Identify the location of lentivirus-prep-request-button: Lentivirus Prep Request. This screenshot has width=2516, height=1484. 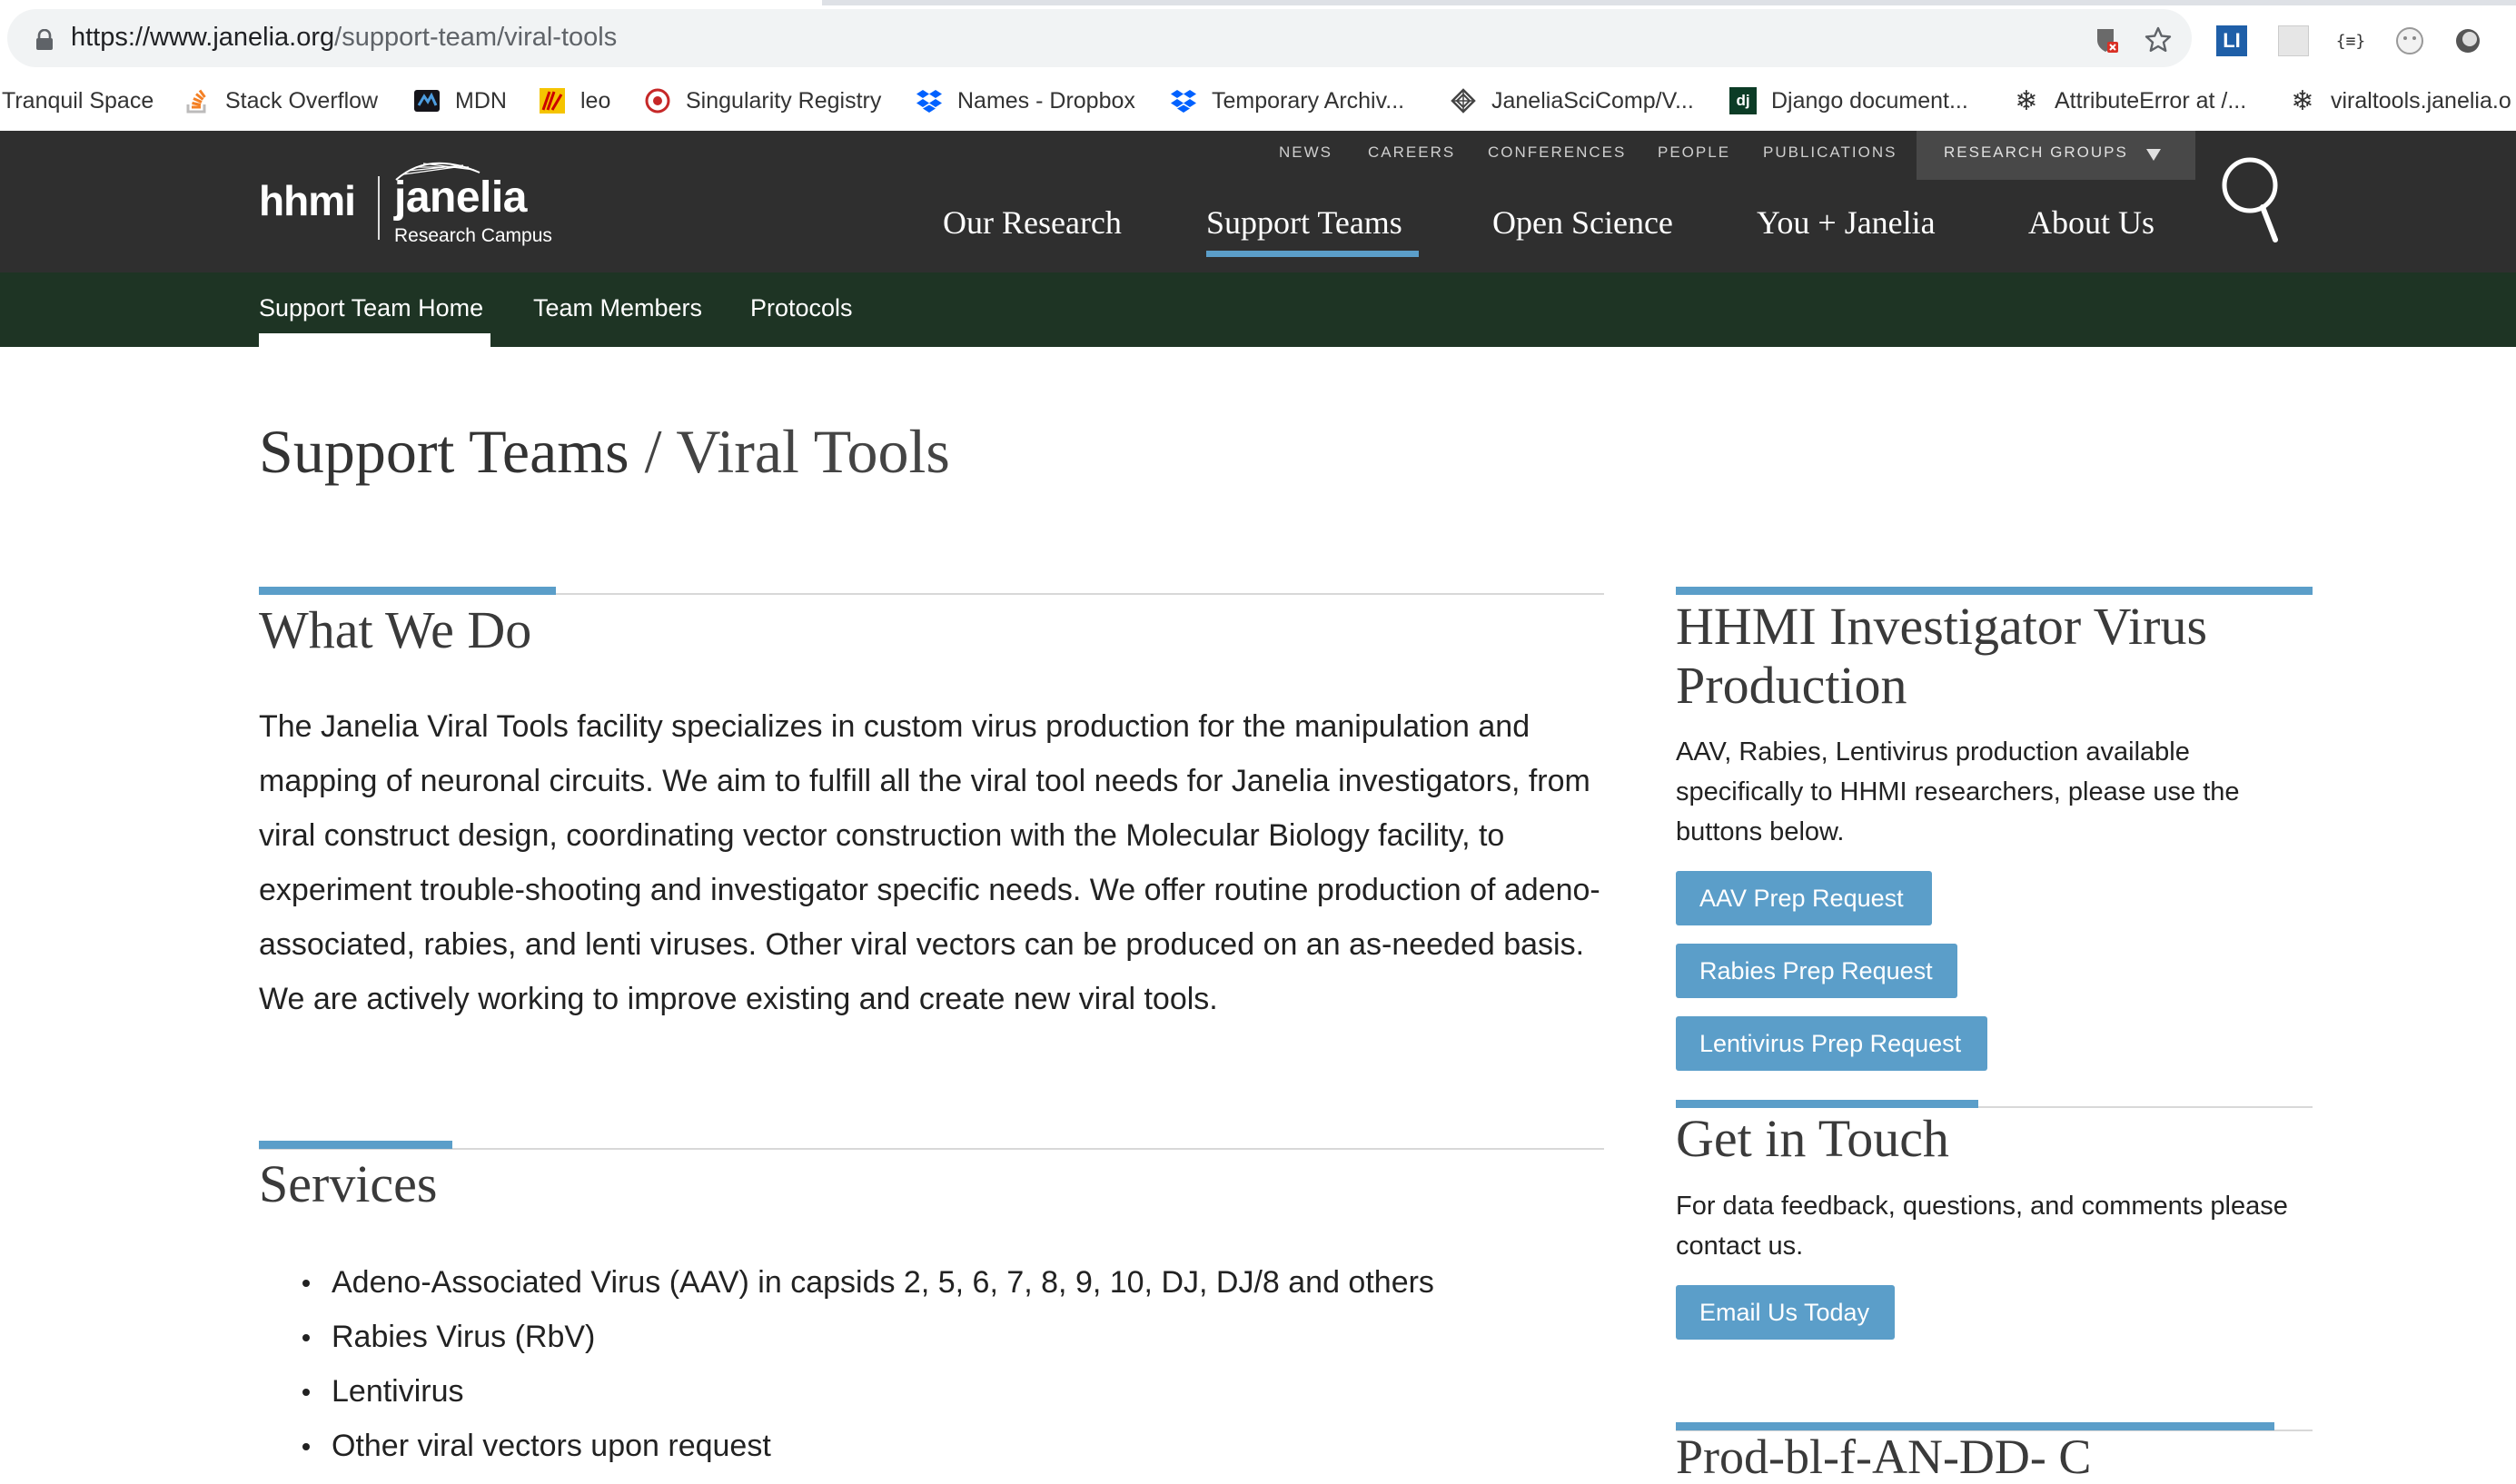
(1831, 1043).